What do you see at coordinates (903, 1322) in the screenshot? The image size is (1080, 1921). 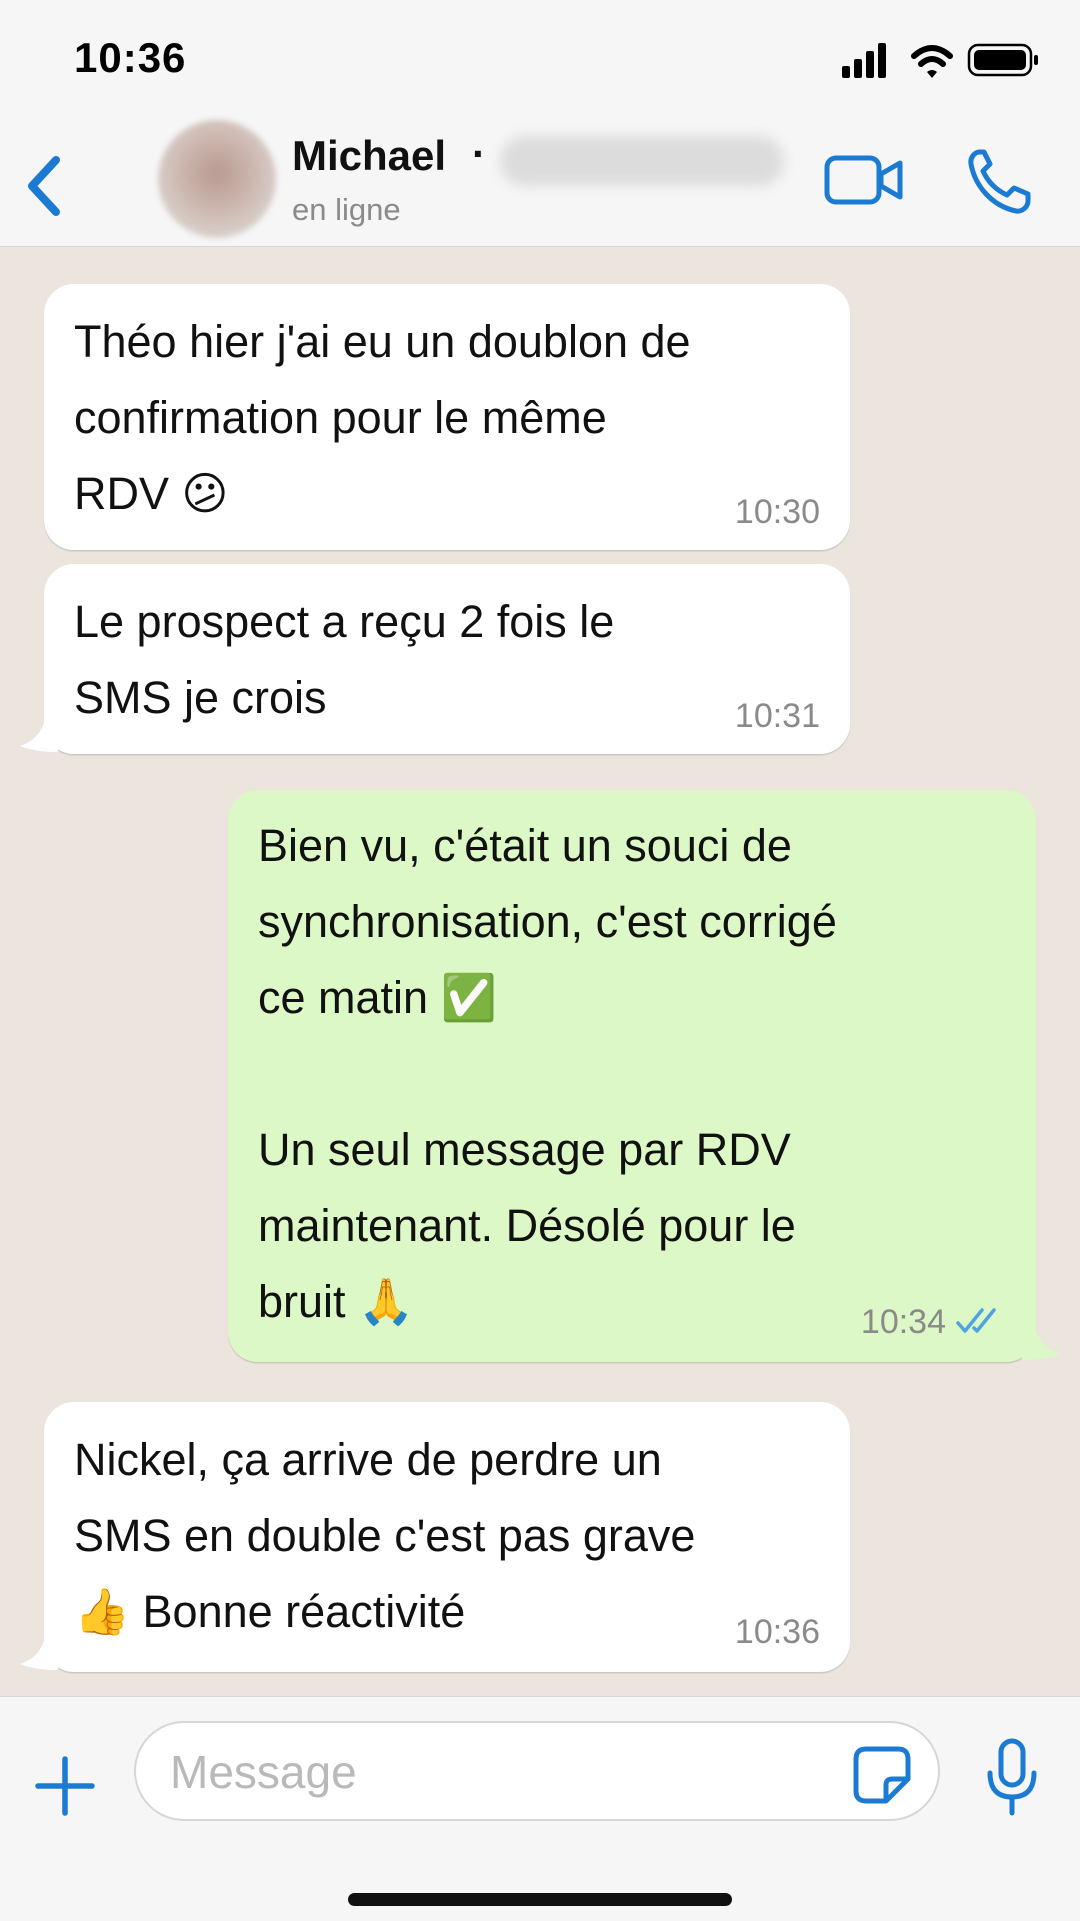 I see `message-time: 10:34` at bounding box center [903, 1322].